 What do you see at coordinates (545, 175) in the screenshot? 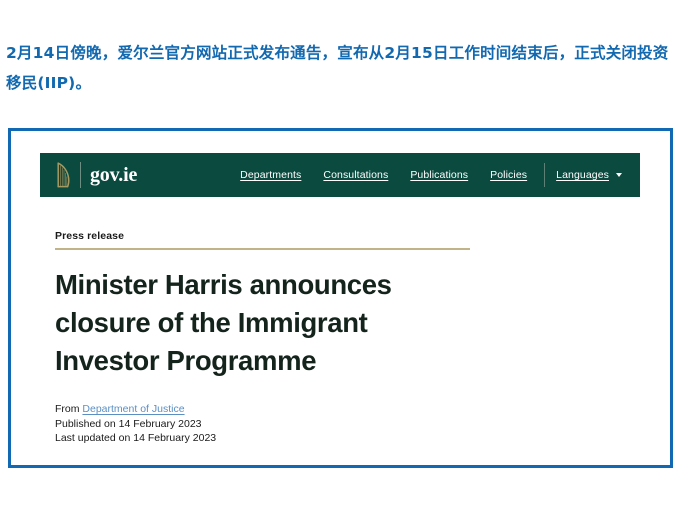
I see `nav-divider` at bounding box center [545, 175].